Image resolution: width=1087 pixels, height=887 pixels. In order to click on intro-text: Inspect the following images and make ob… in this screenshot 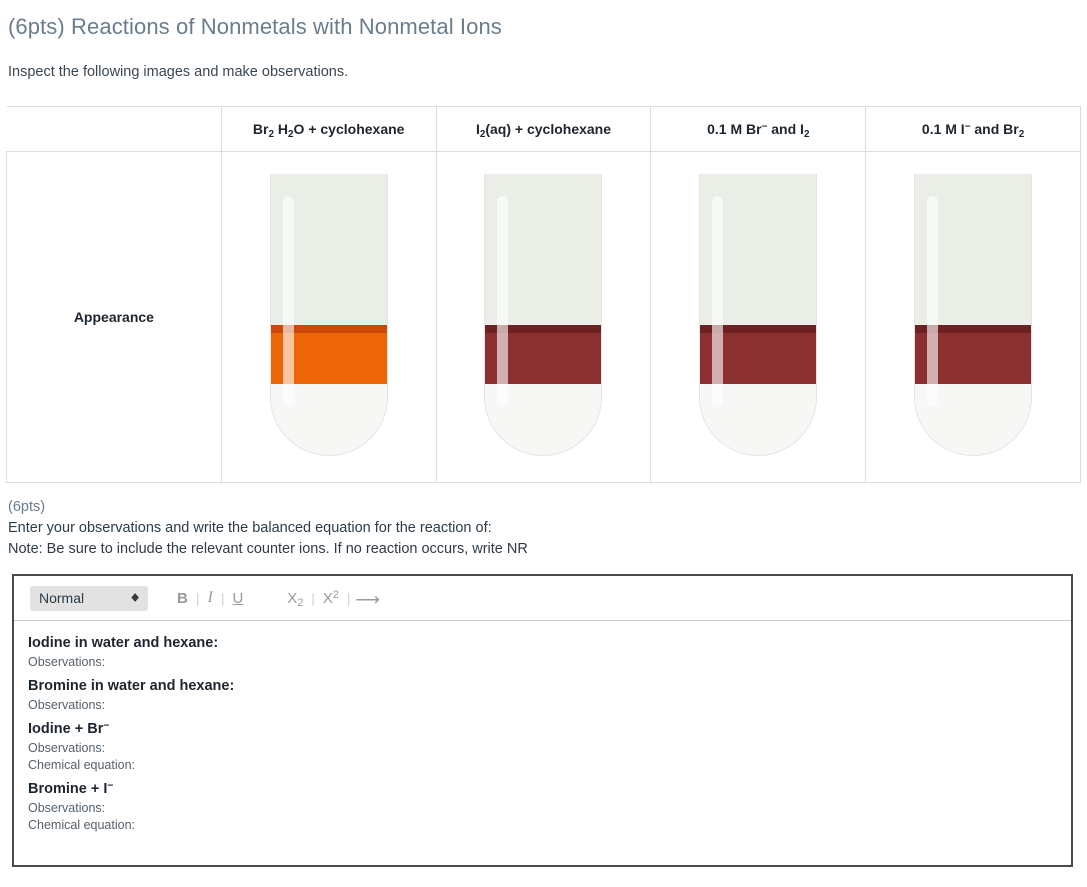, I will do `click(178, 72)`.